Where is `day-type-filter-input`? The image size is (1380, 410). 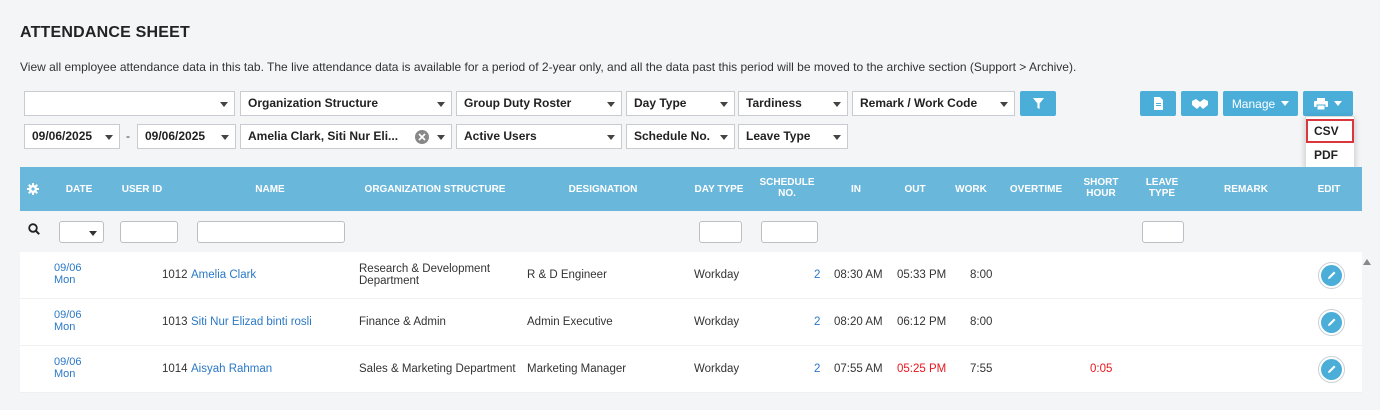
day-type-filter-input is located at coordinates (720, 232).